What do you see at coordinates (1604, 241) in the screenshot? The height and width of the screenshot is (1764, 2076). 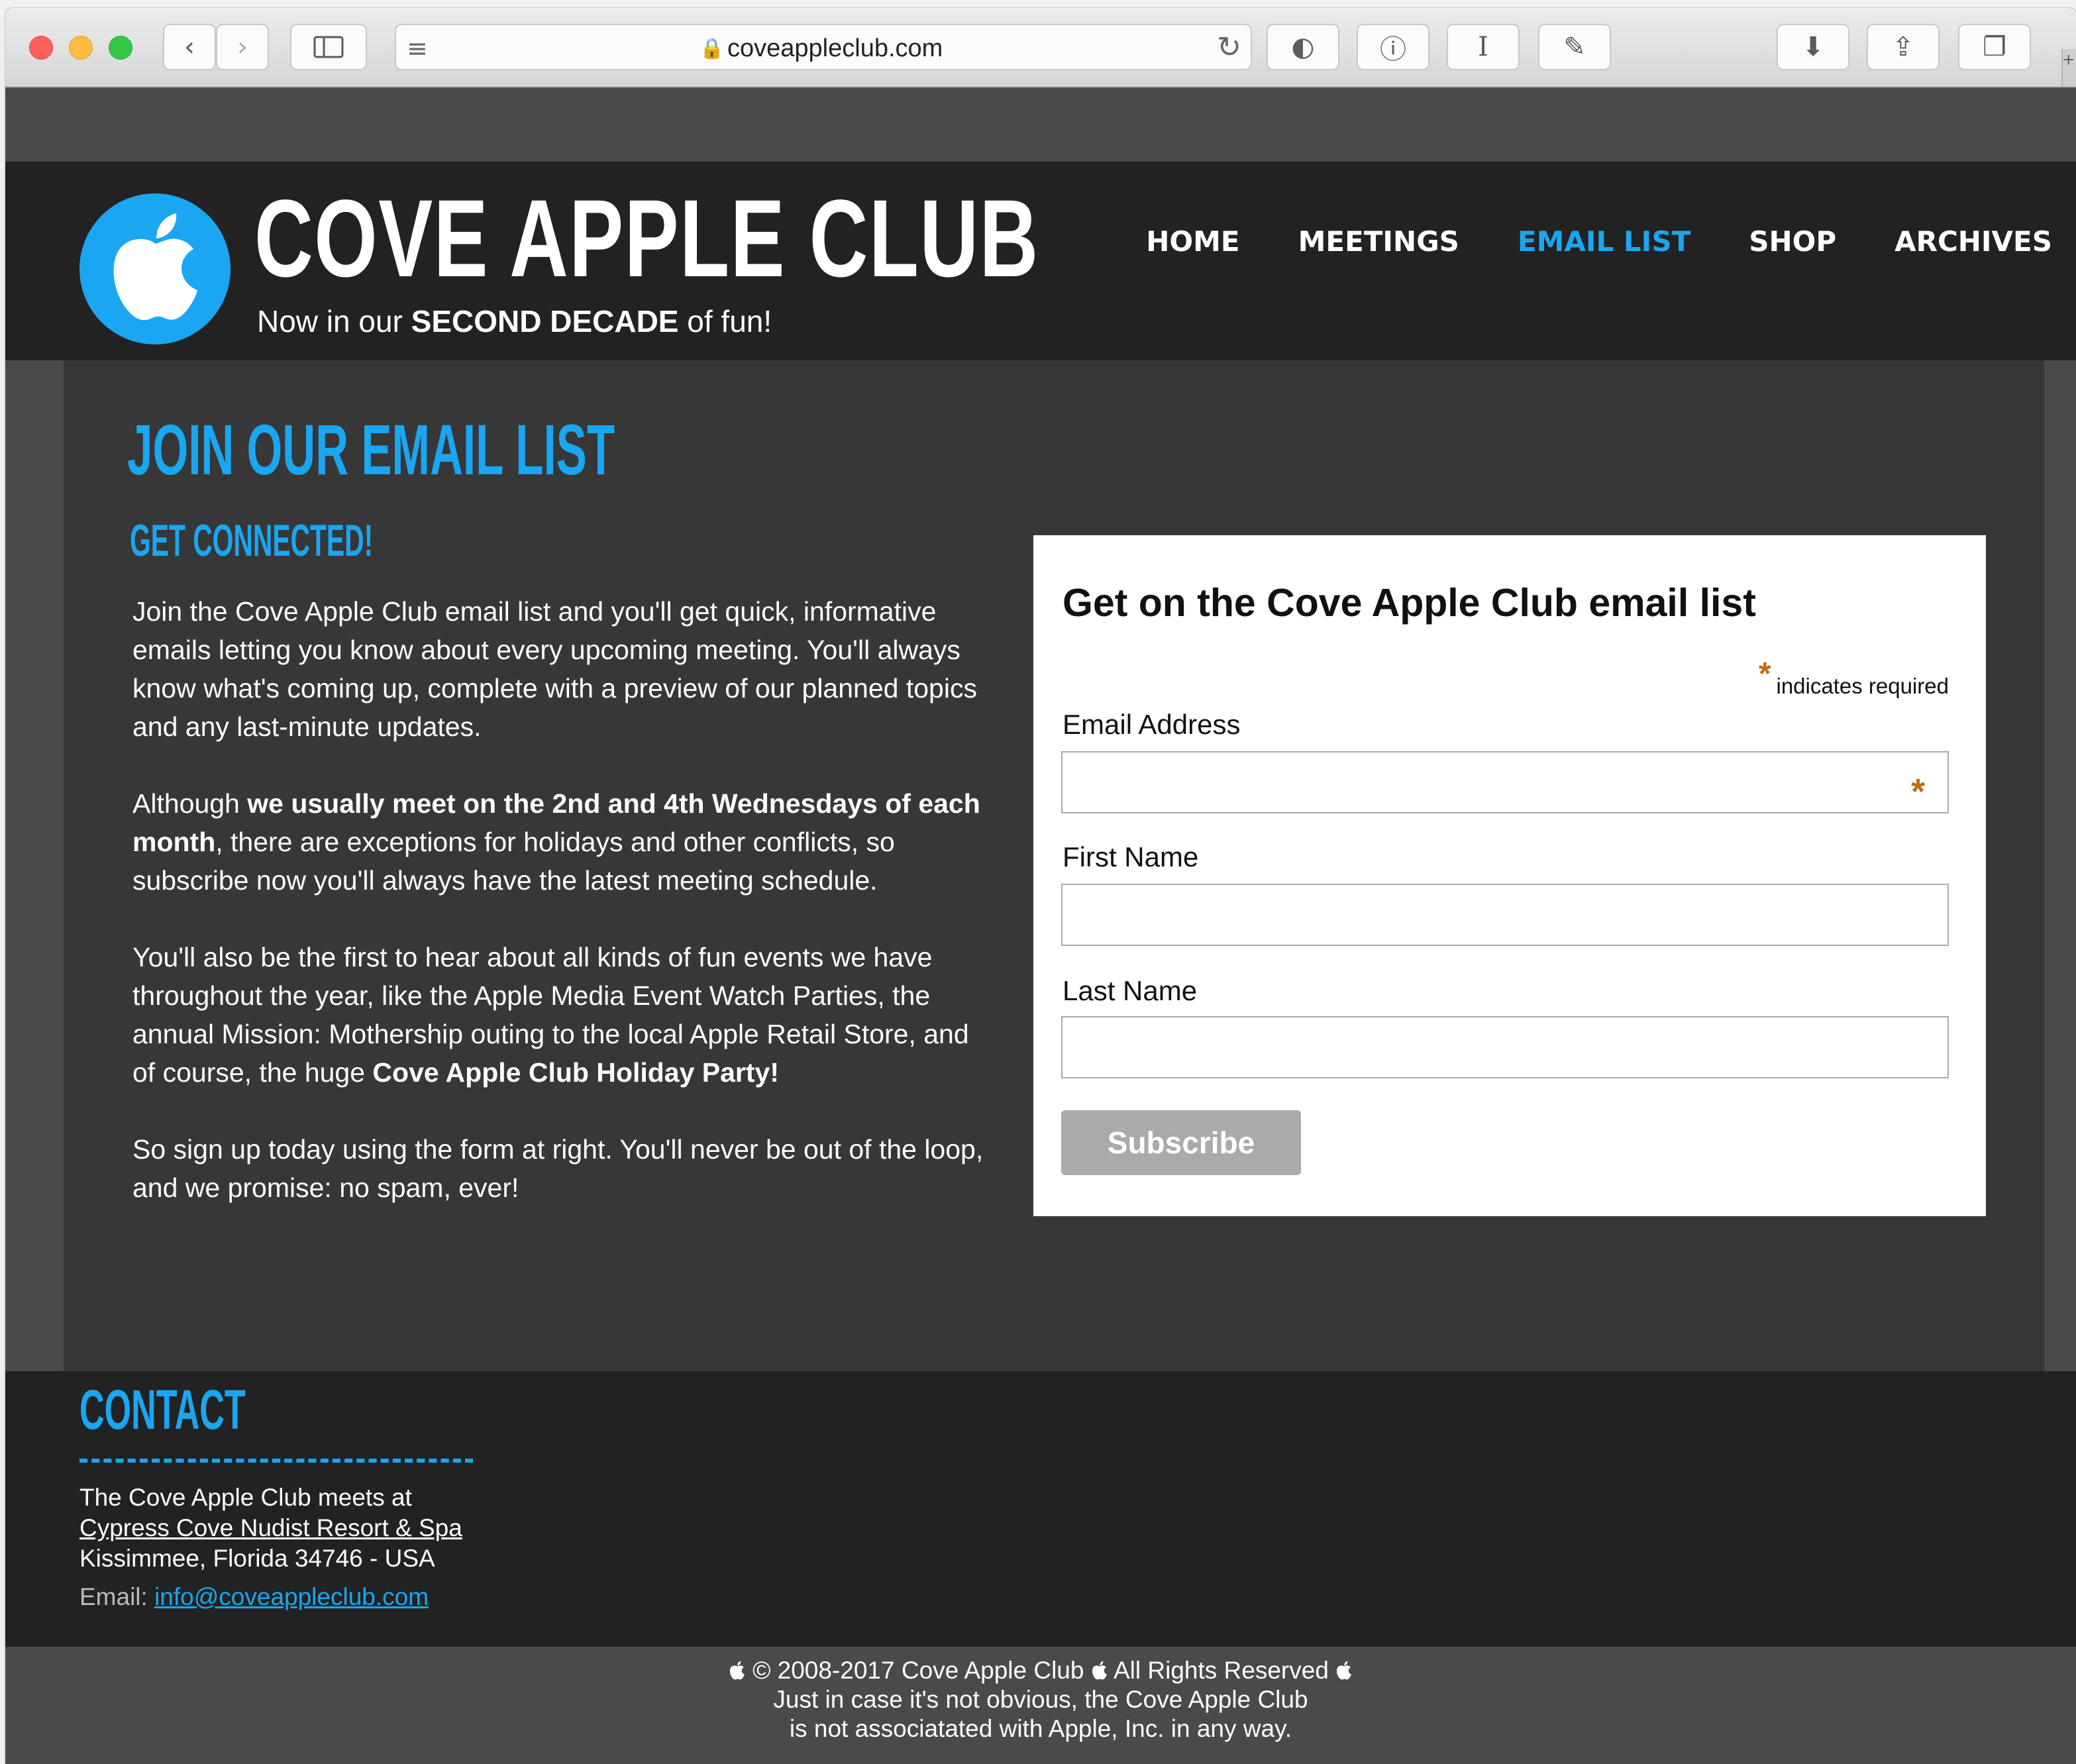 I see `nav-email-list: EMAIL LIST` at bounding box center [1604, 241].